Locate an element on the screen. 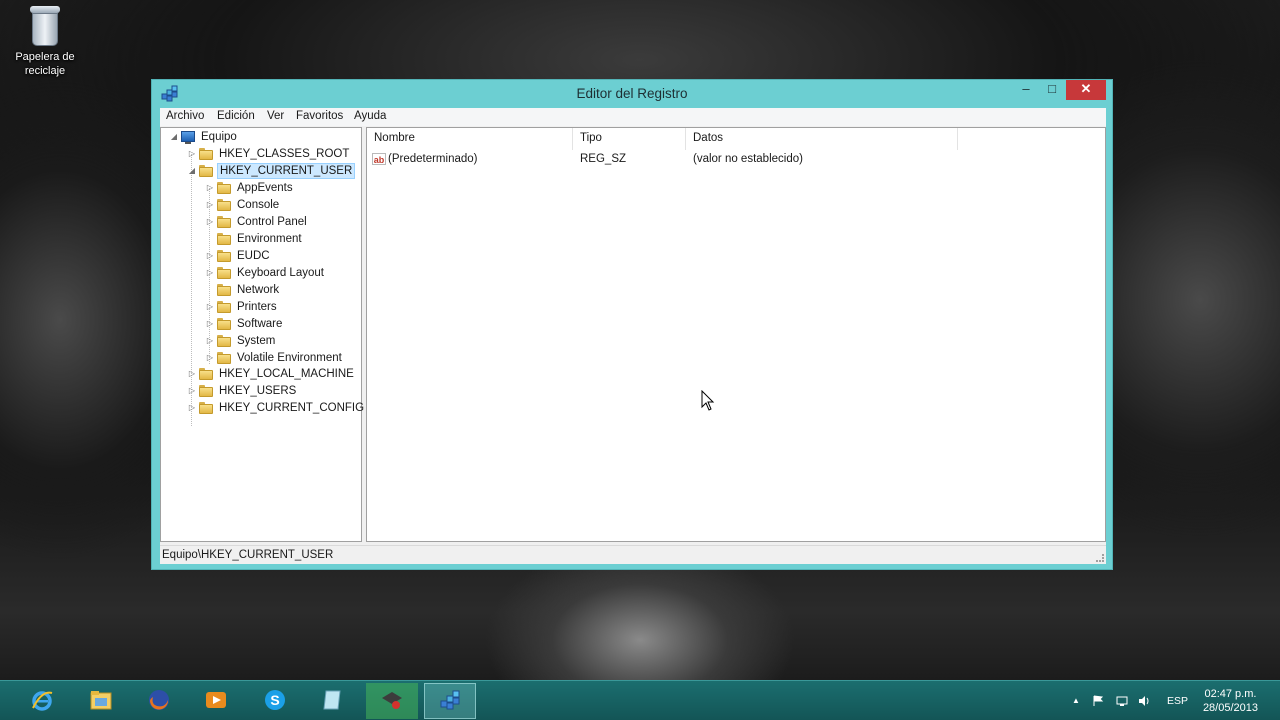 This screenshot has height=720, width=1280. status-path: Equipo\HKEY_CURRENT_USER is located at coordinates (248, 555).